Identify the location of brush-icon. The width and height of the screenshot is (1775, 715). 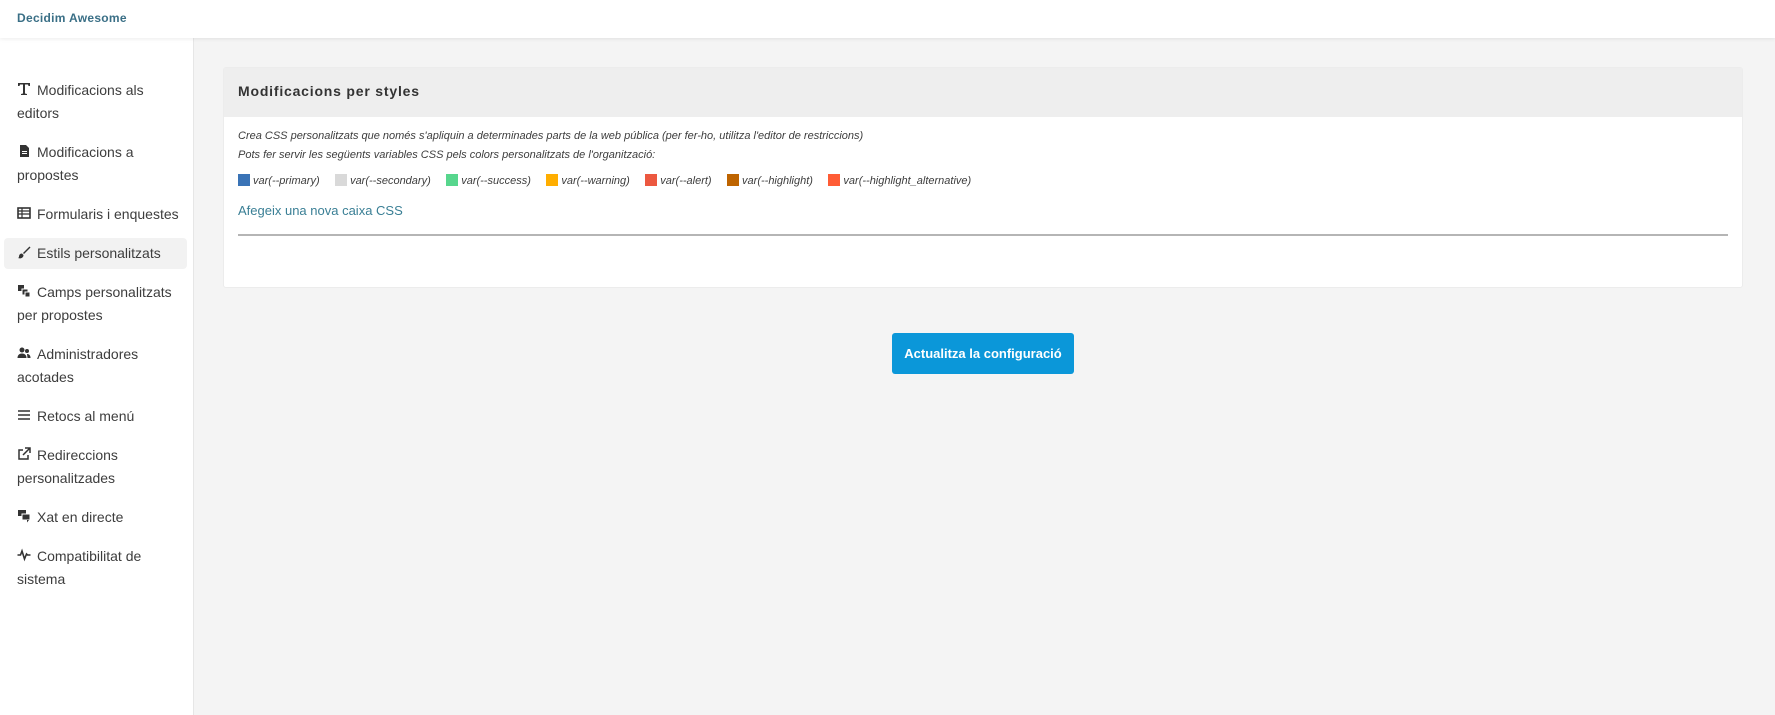
(24, 252).